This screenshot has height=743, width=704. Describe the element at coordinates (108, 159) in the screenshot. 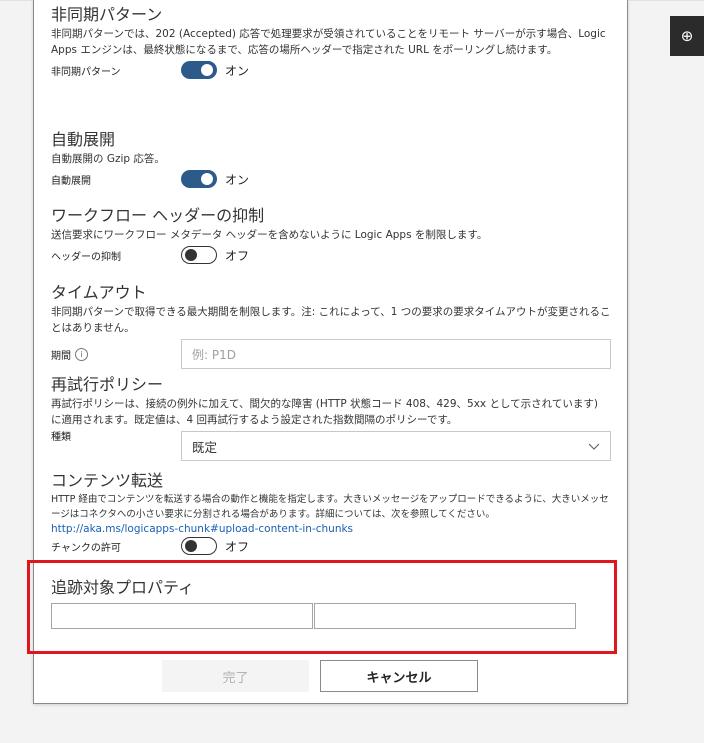

I see `decompress-description: 自動展開の Gzip 応答。` at that location.